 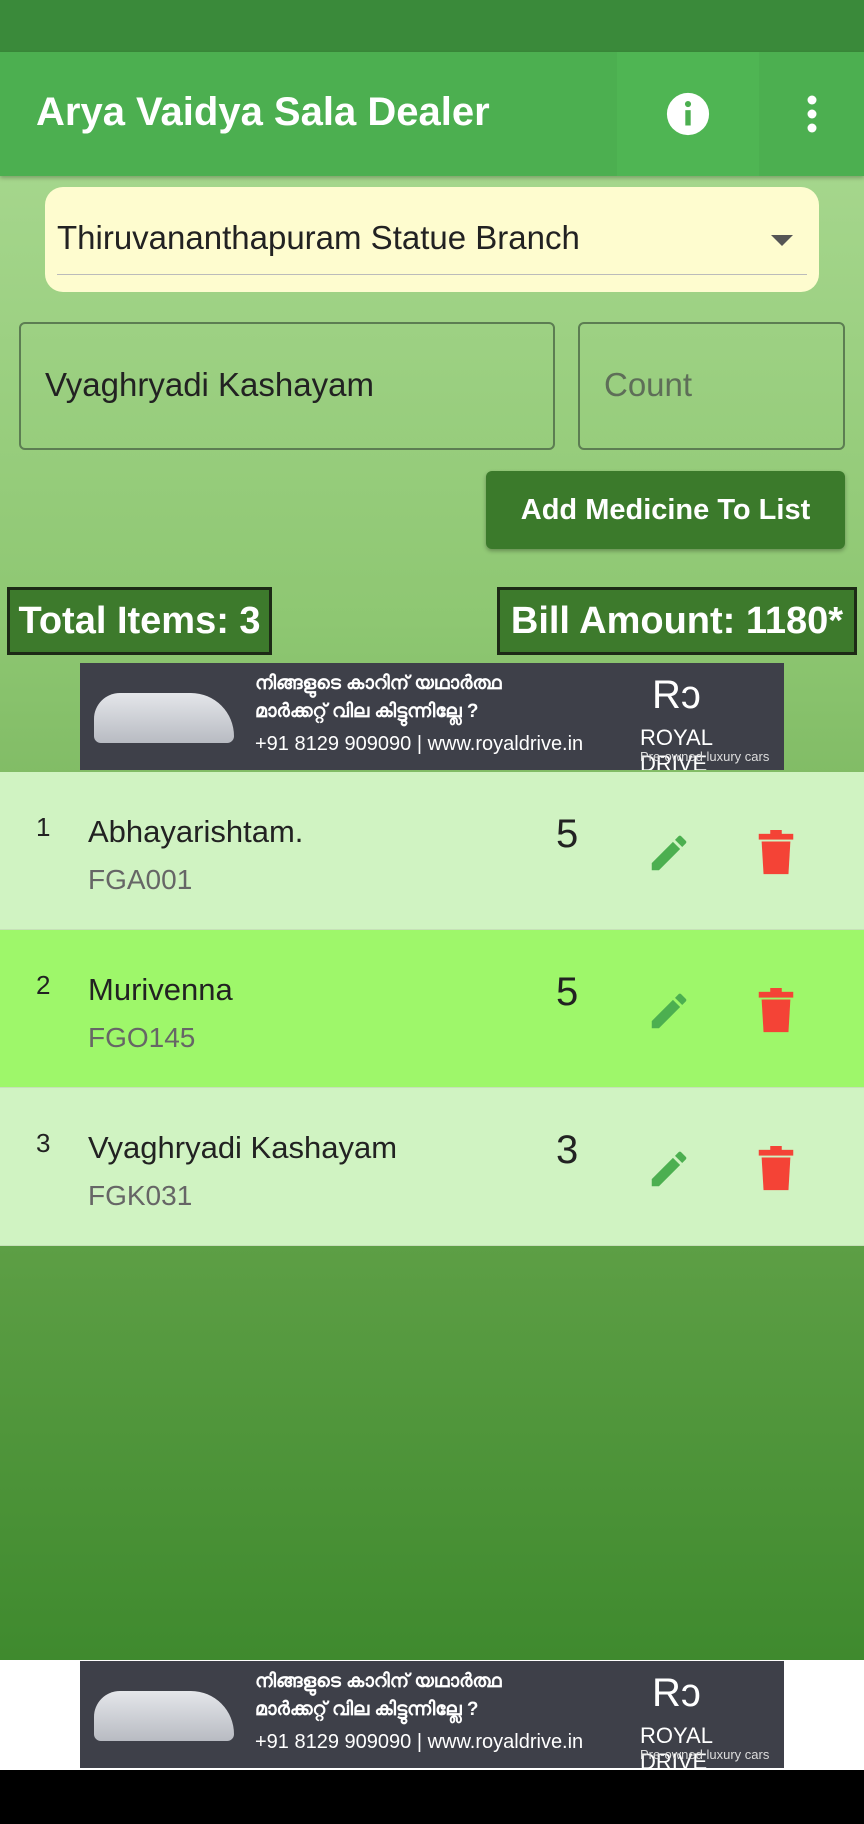 What do you see at coordinates (432, 1009) in the screenshot?
I see `list-item: 2 Murivenna FGO145 5` at bounding box center [432, 1009].